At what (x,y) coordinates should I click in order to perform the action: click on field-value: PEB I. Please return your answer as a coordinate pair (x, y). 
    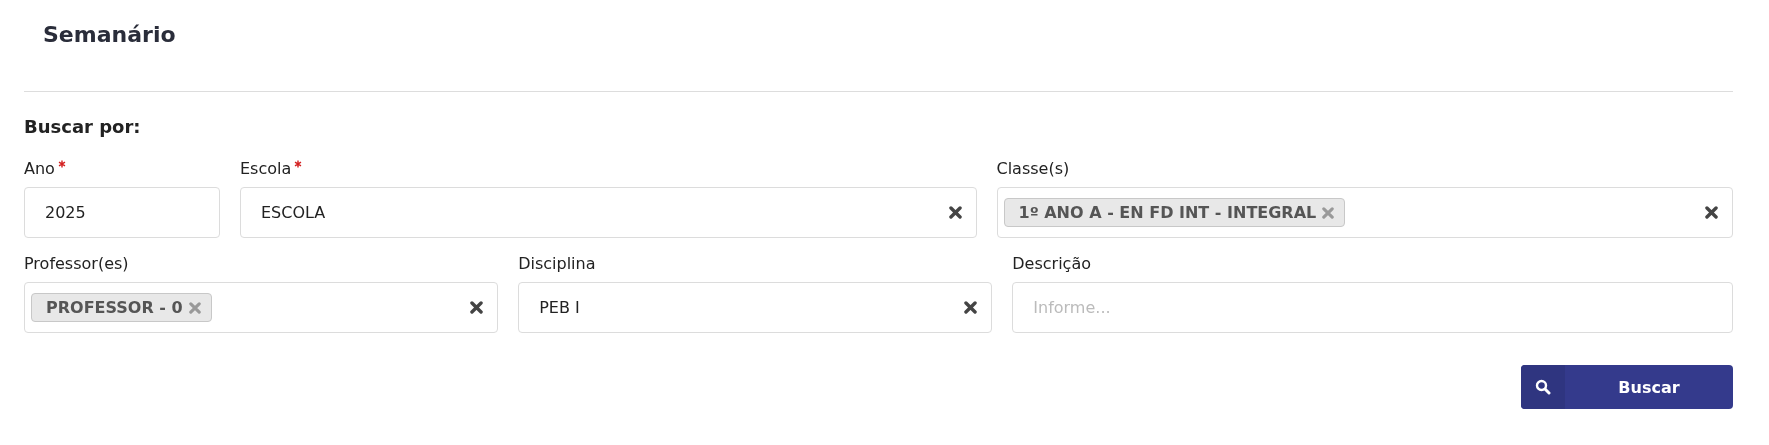
    Looking at the image, I should click on (560, 307).